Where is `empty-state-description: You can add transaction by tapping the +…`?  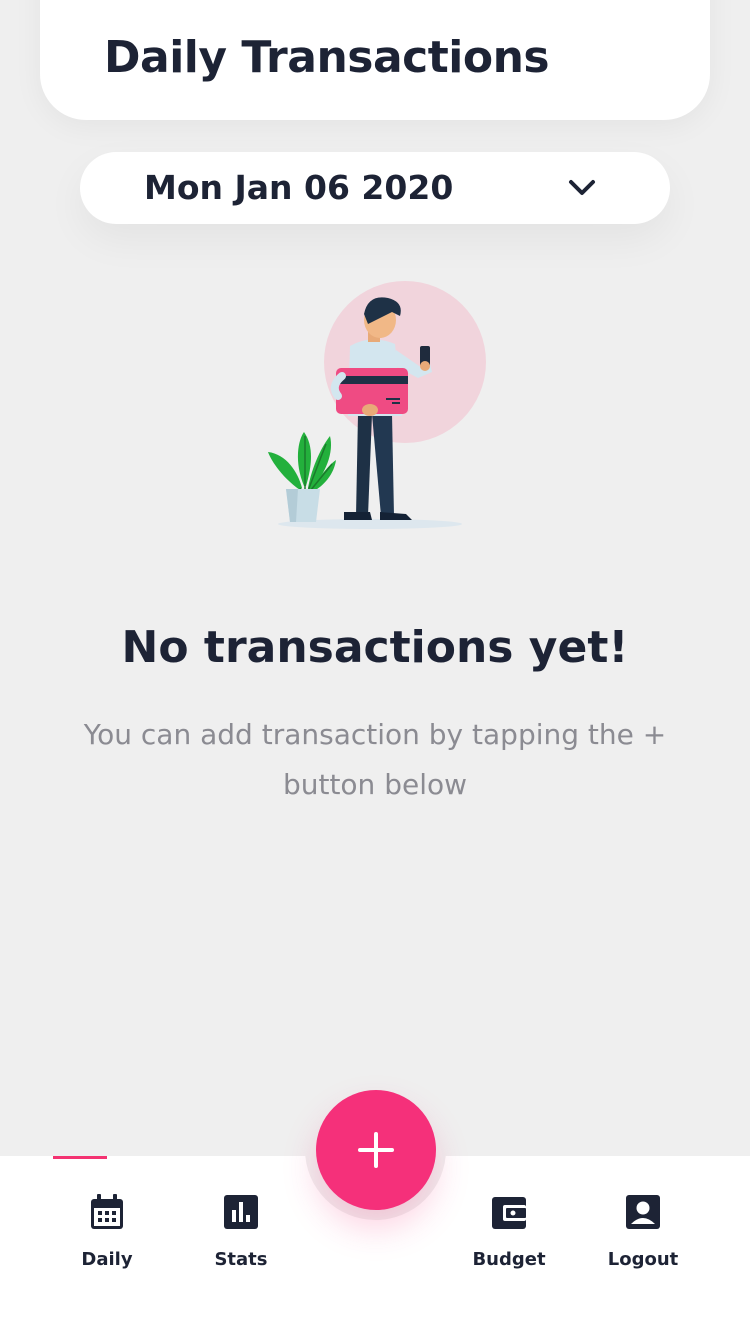 empty-state-description: You can add transaction by tapping the +… is located at coordinates (375, 759).